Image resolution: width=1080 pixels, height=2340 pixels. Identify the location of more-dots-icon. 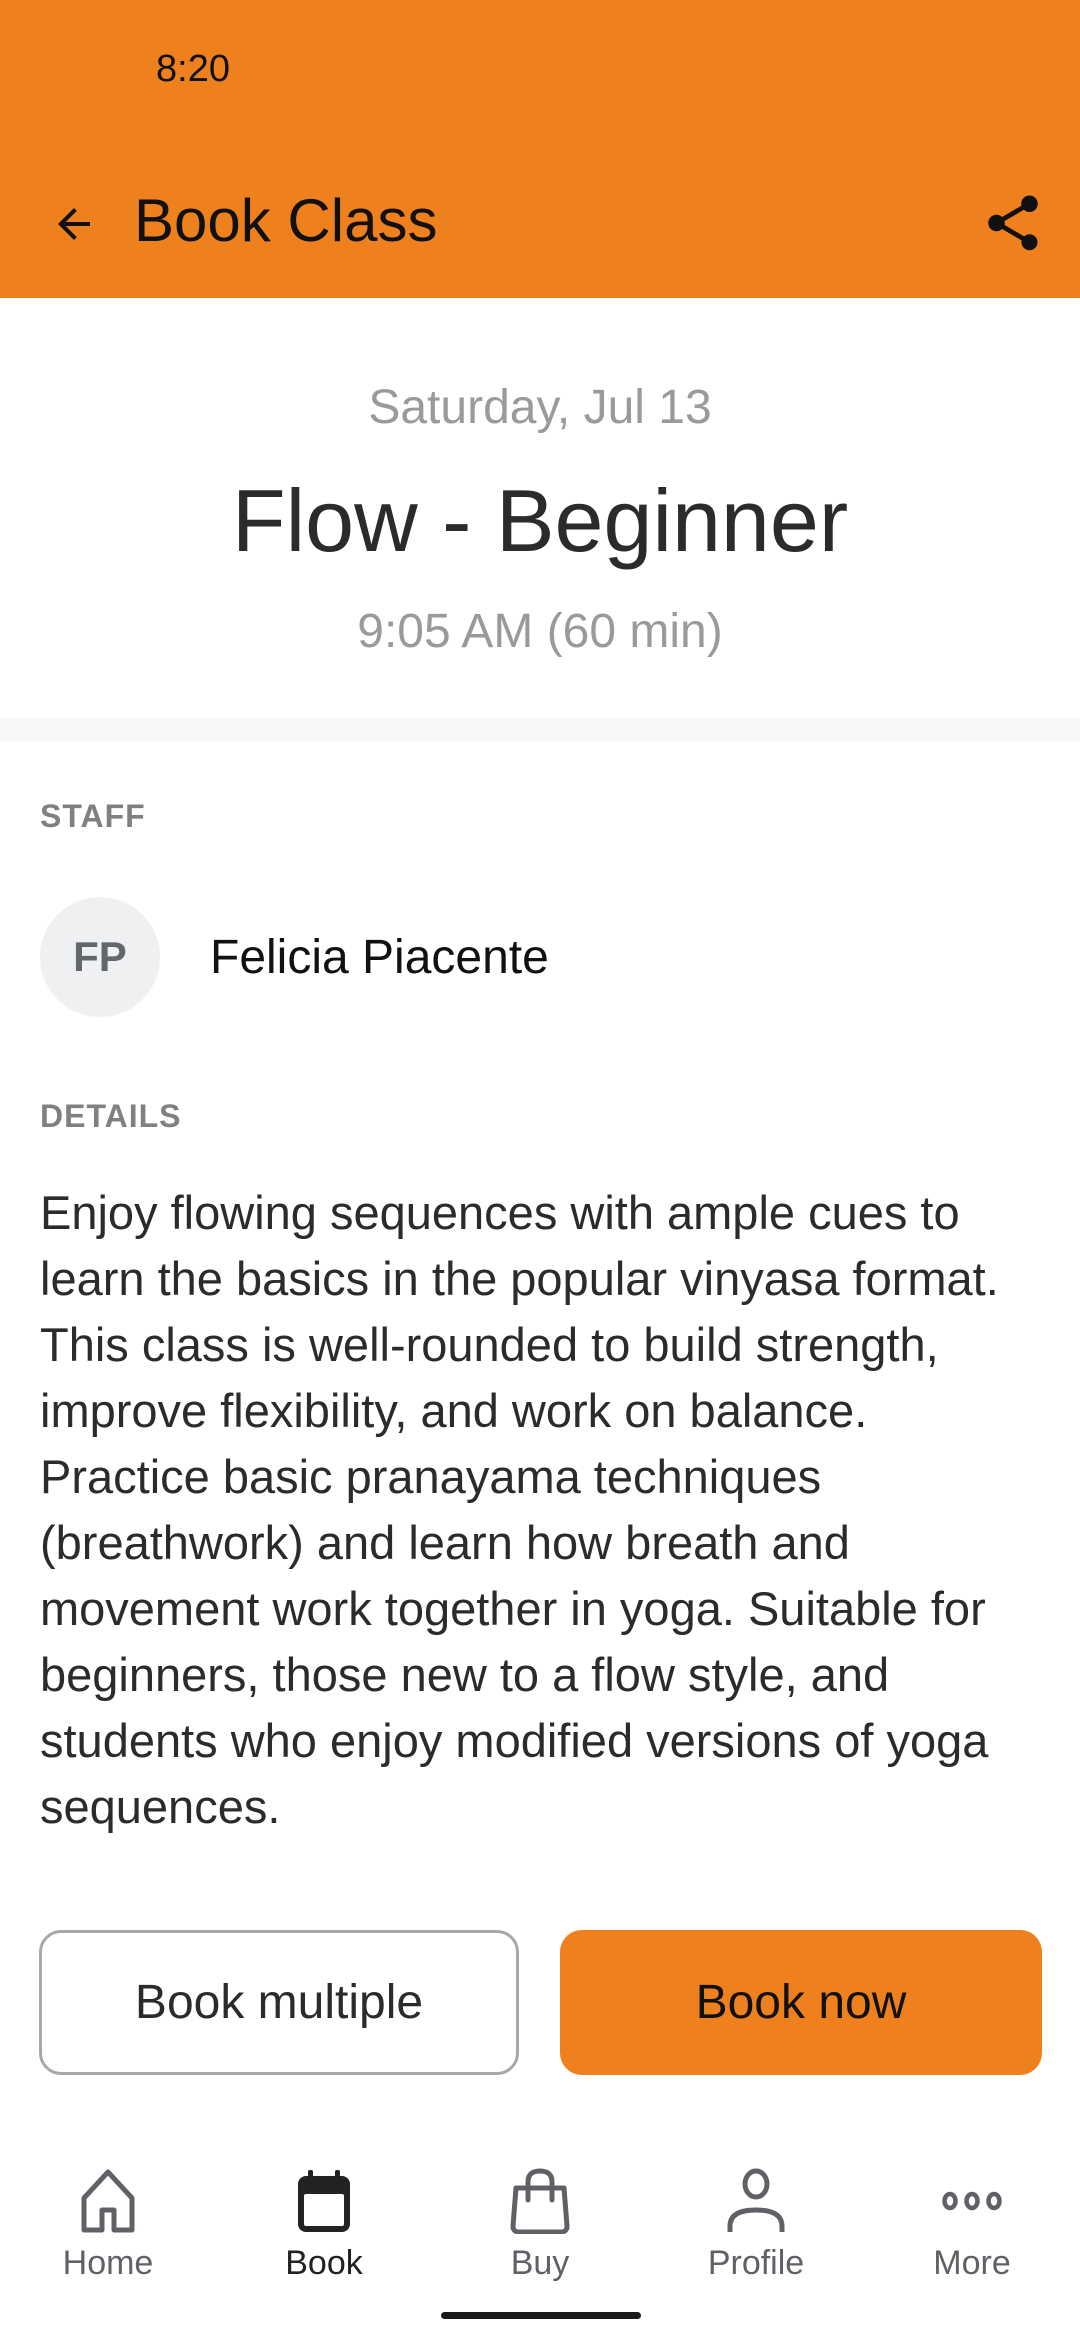
(972, 2201).